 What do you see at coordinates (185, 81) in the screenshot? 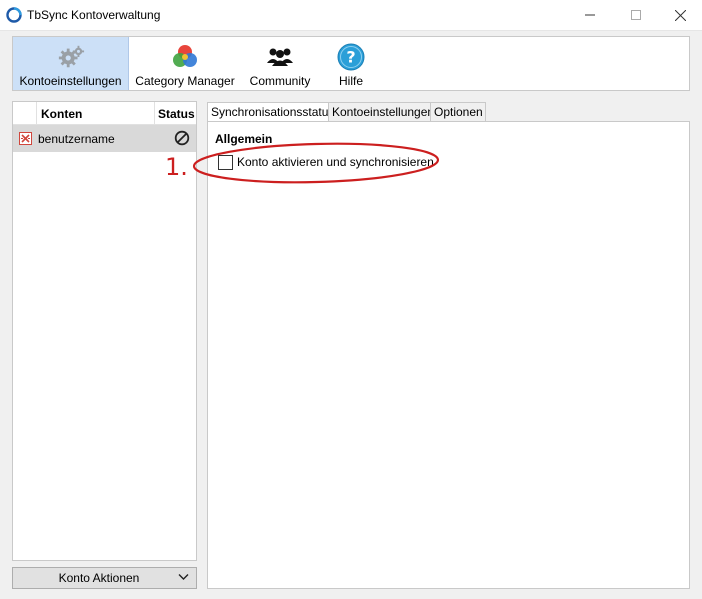
I see `toolbar-label: Category Manager` at bounding box center [185, 81].